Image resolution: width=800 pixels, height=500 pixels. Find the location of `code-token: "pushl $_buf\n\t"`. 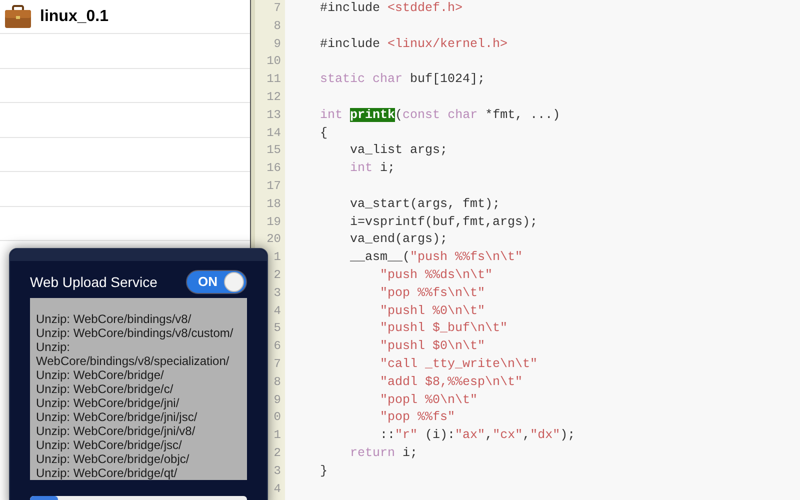

code-token: "pushl $_buf\n\t" is located at coordinates (443, 328).